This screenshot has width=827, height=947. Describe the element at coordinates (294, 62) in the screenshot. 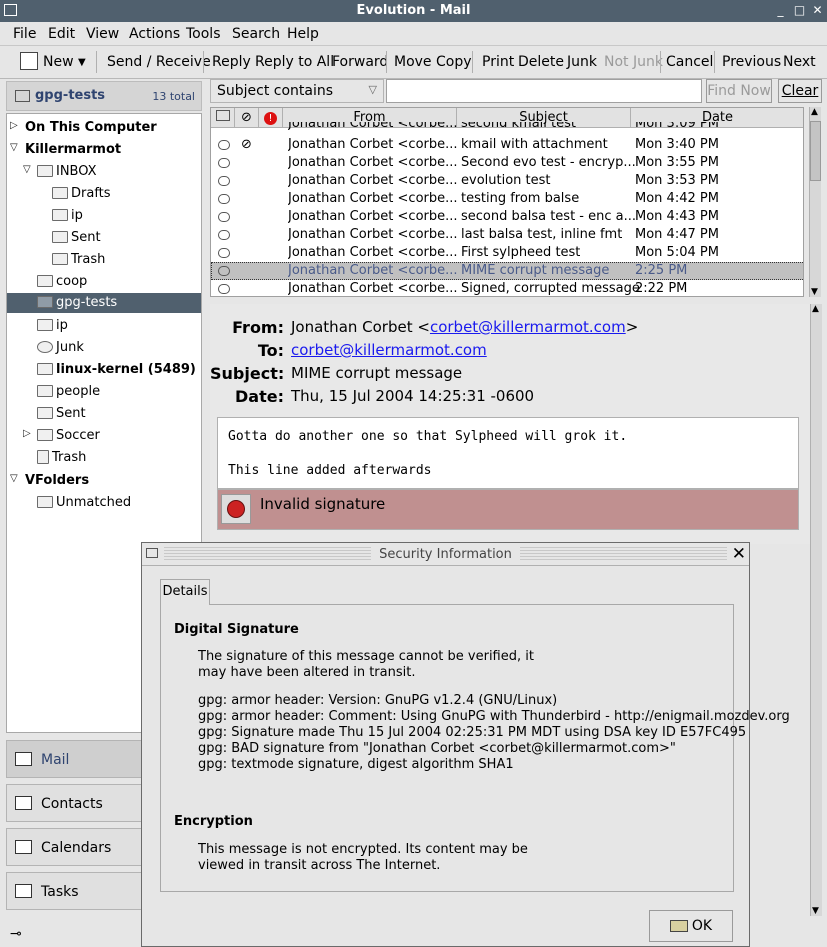

I see `reply-all-button: Reply to All` at that location.